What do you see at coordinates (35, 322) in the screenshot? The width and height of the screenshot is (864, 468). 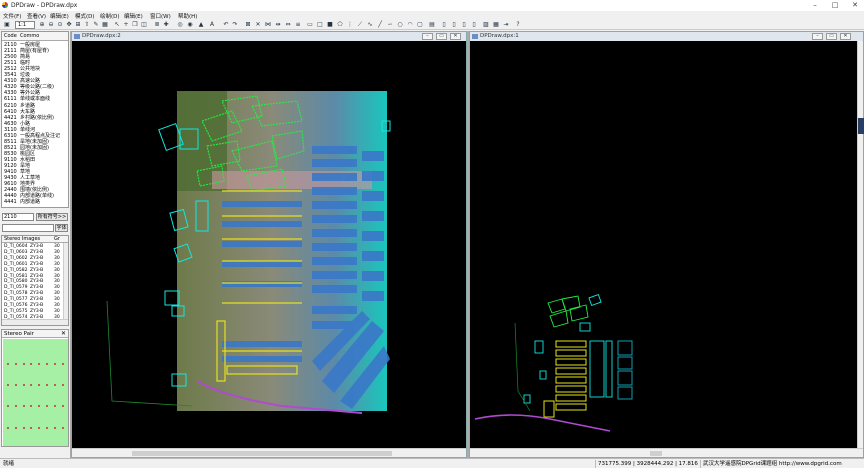 I see `stereo-list-hscroll` at bounding box center [35, 322].